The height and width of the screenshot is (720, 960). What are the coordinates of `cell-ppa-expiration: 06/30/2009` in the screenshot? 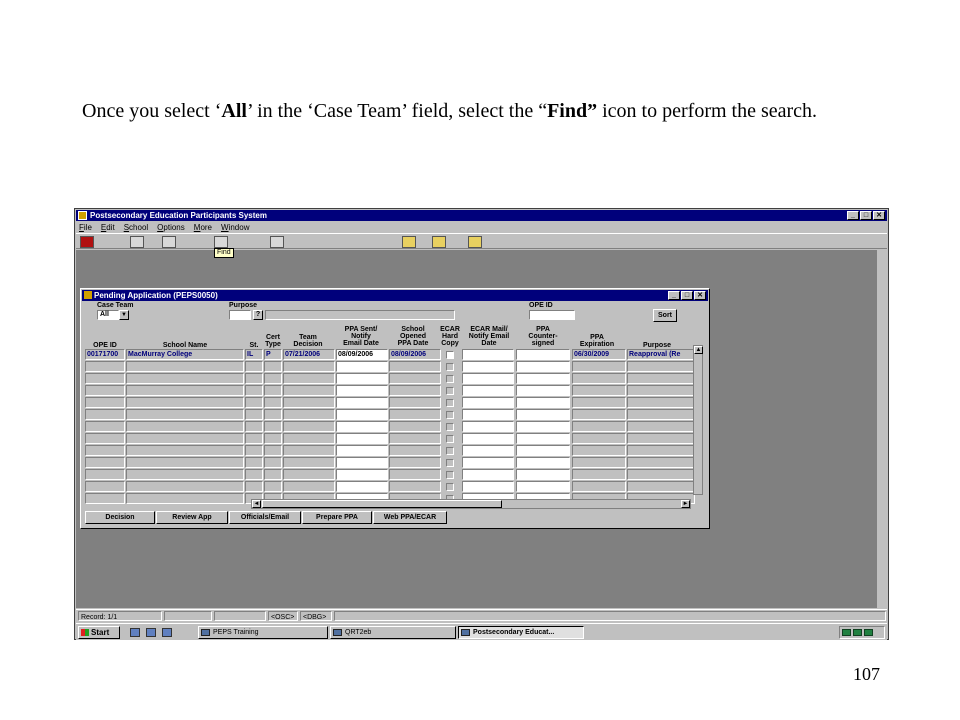 It's located at (599, 354).